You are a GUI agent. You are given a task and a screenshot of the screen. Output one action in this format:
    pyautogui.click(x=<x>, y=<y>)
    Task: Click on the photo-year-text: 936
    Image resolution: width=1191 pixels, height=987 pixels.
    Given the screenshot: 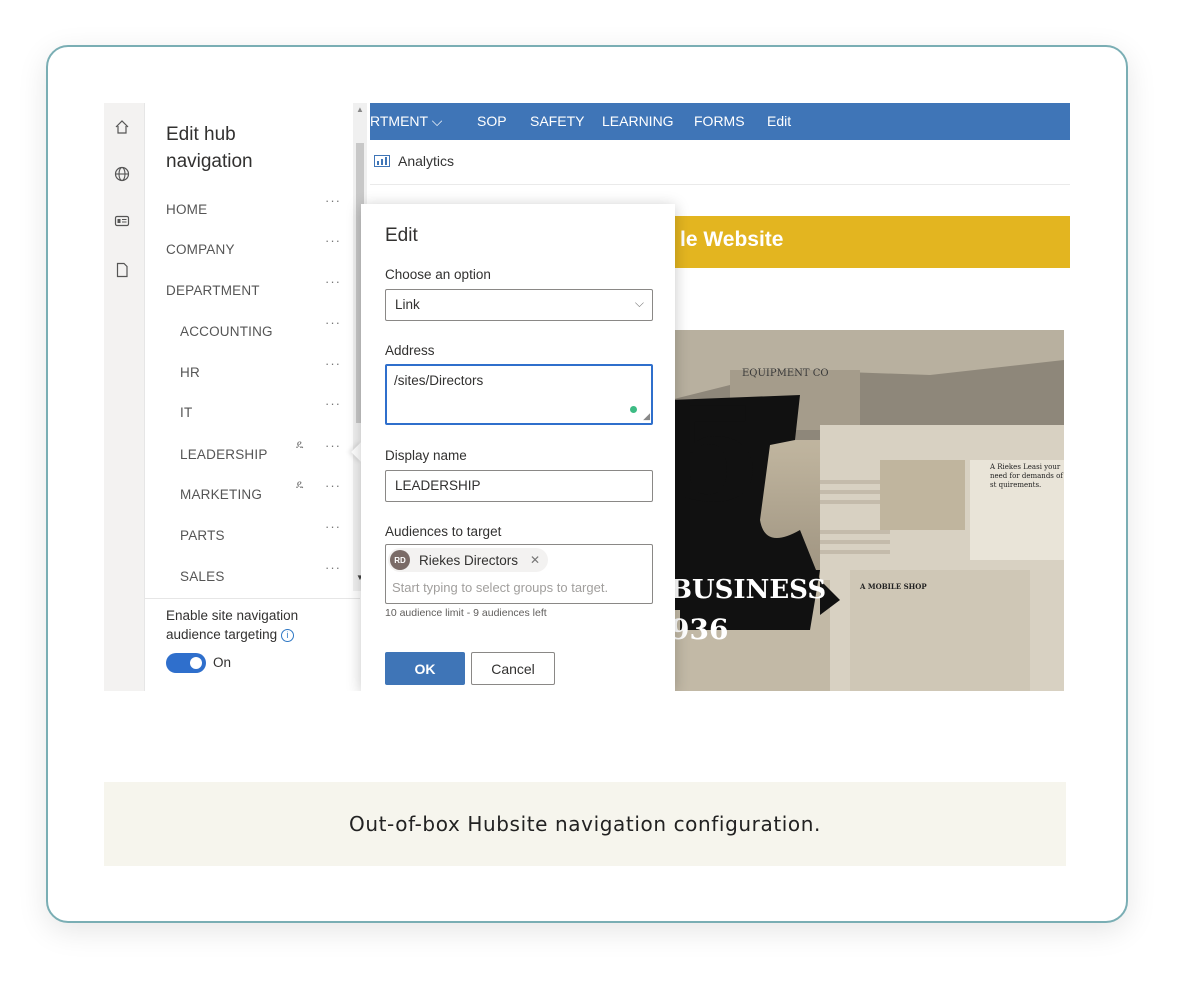 What is the action you would take?
    pyautogui.click(x=699, y=629)
    